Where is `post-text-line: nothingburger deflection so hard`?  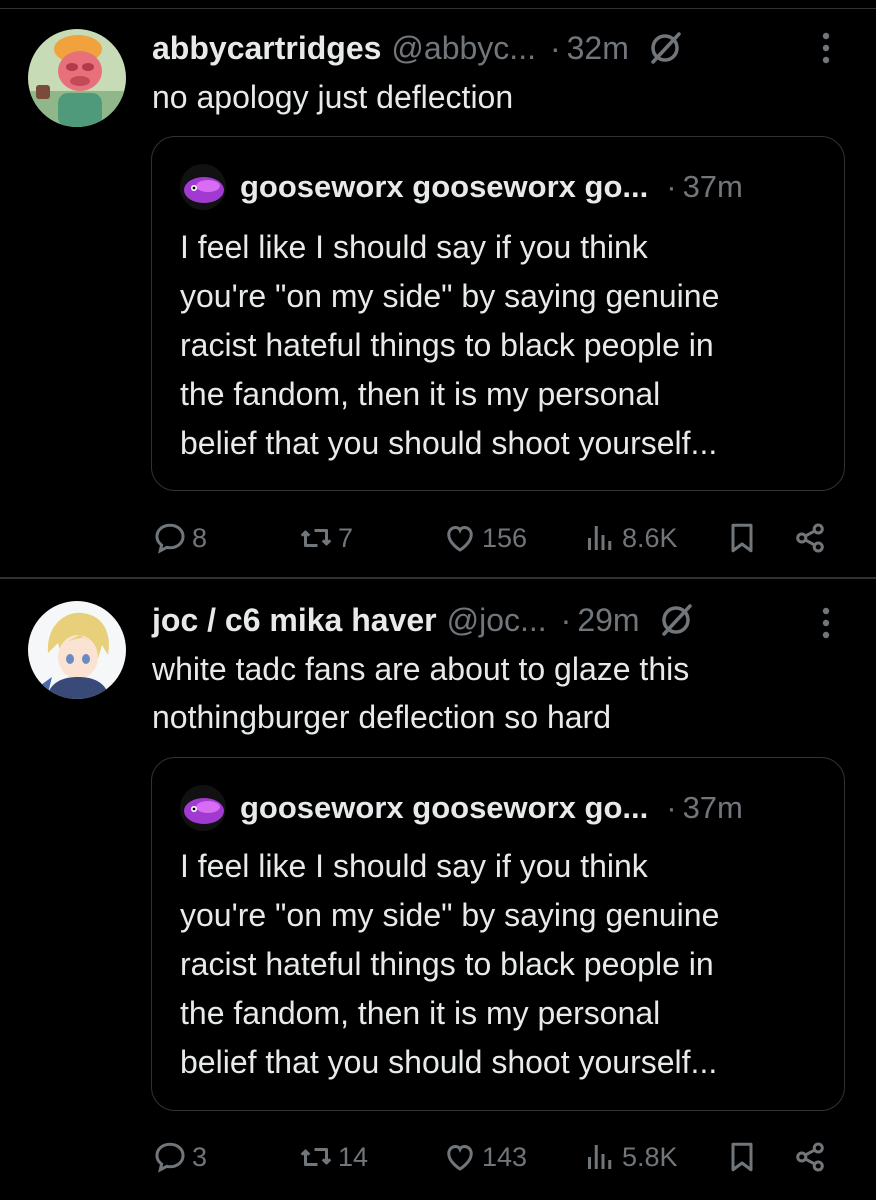 post-text-line: nothingburger deflection so hard is located at coordinates (381, 717).